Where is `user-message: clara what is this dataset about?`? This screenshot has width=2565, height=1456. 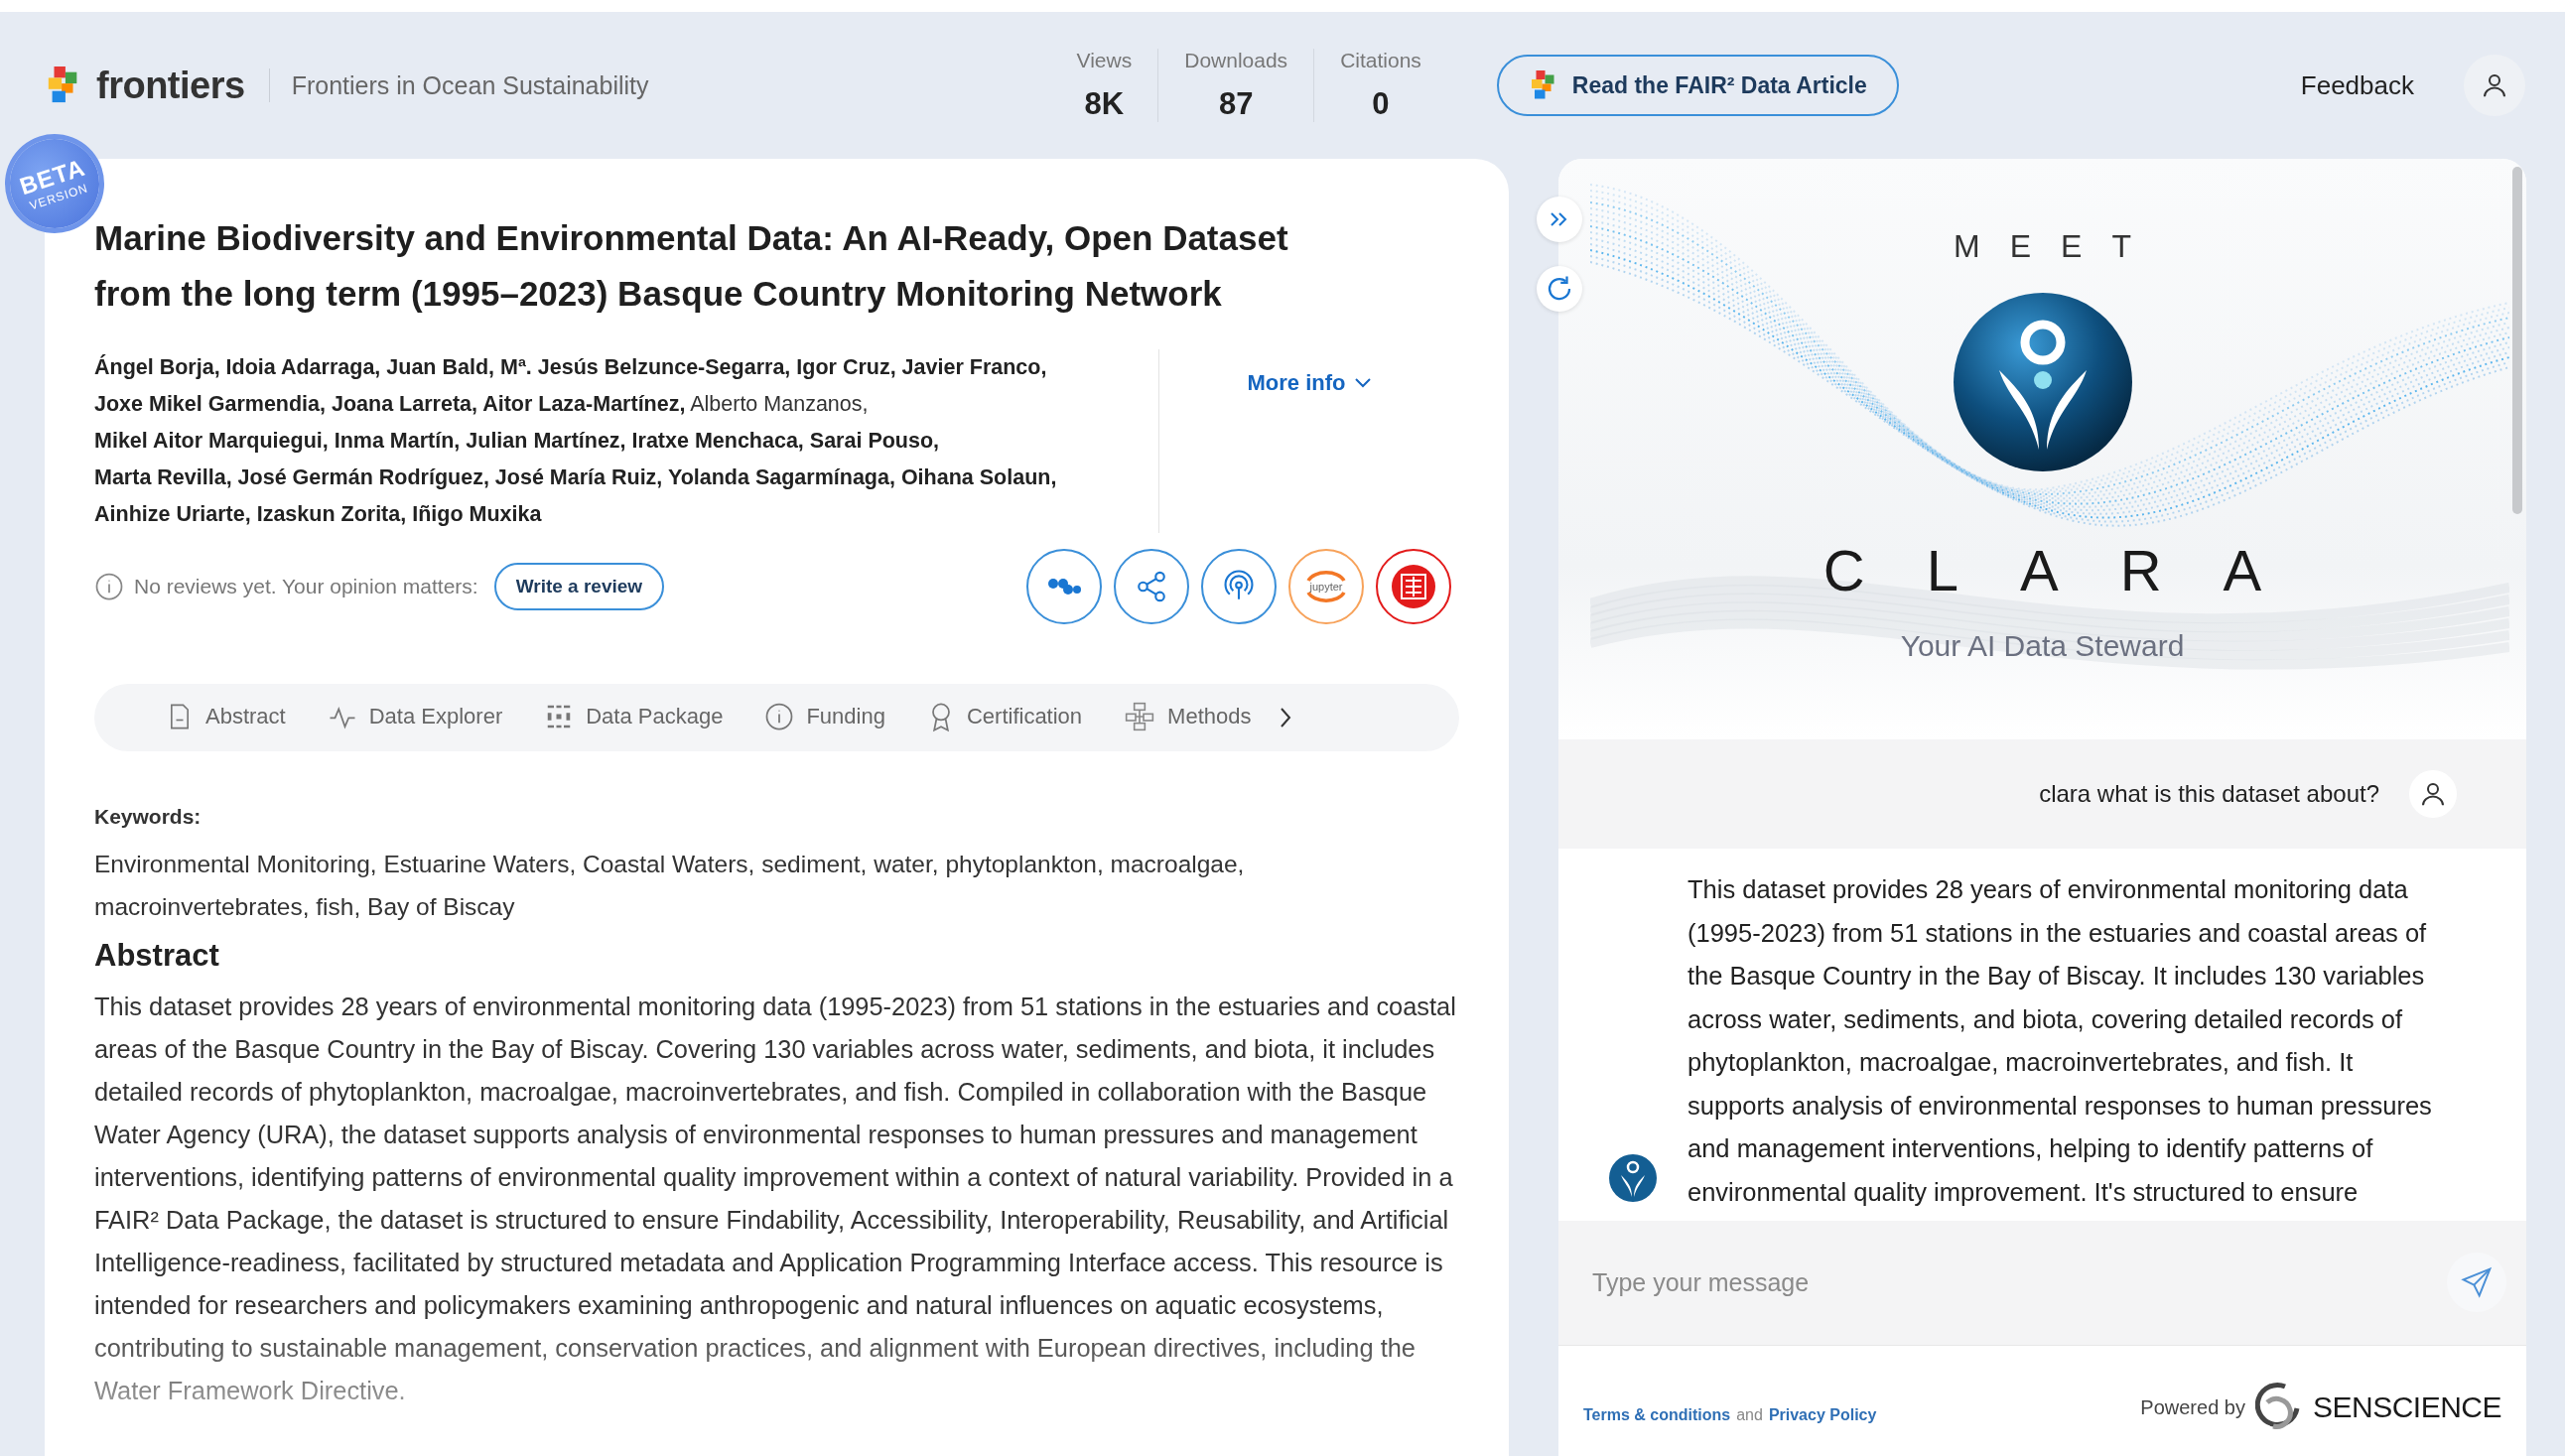
user-message: clara what is this dataset about? is located at coordinates (2209, 794).